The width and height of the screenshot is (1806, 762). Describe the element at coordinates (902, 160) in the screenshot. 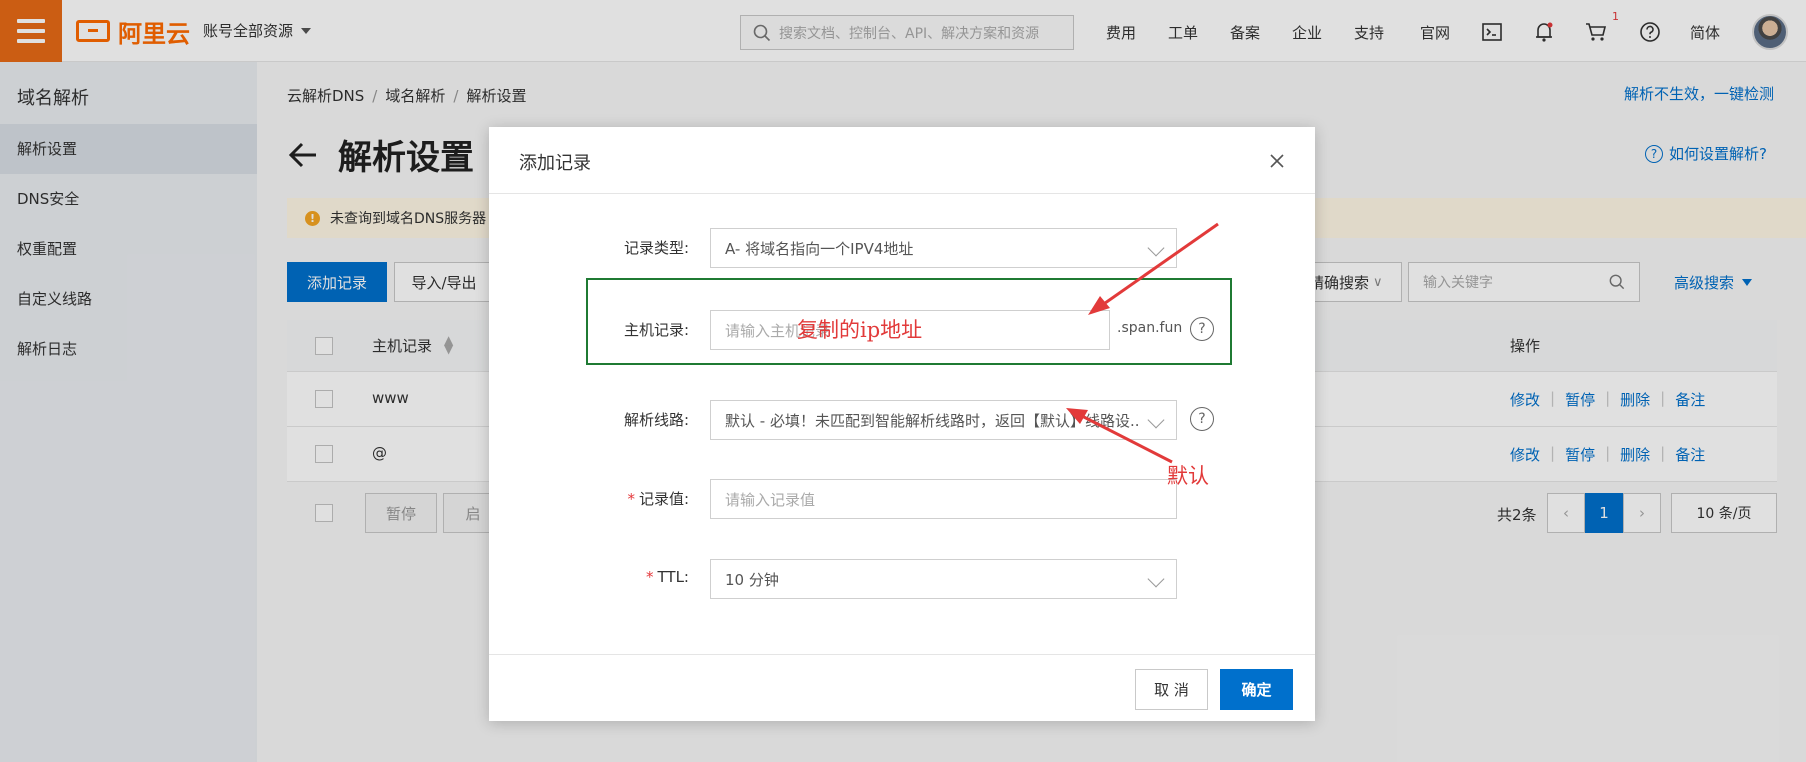

I see `dialog-header: 添加记录` at that location.